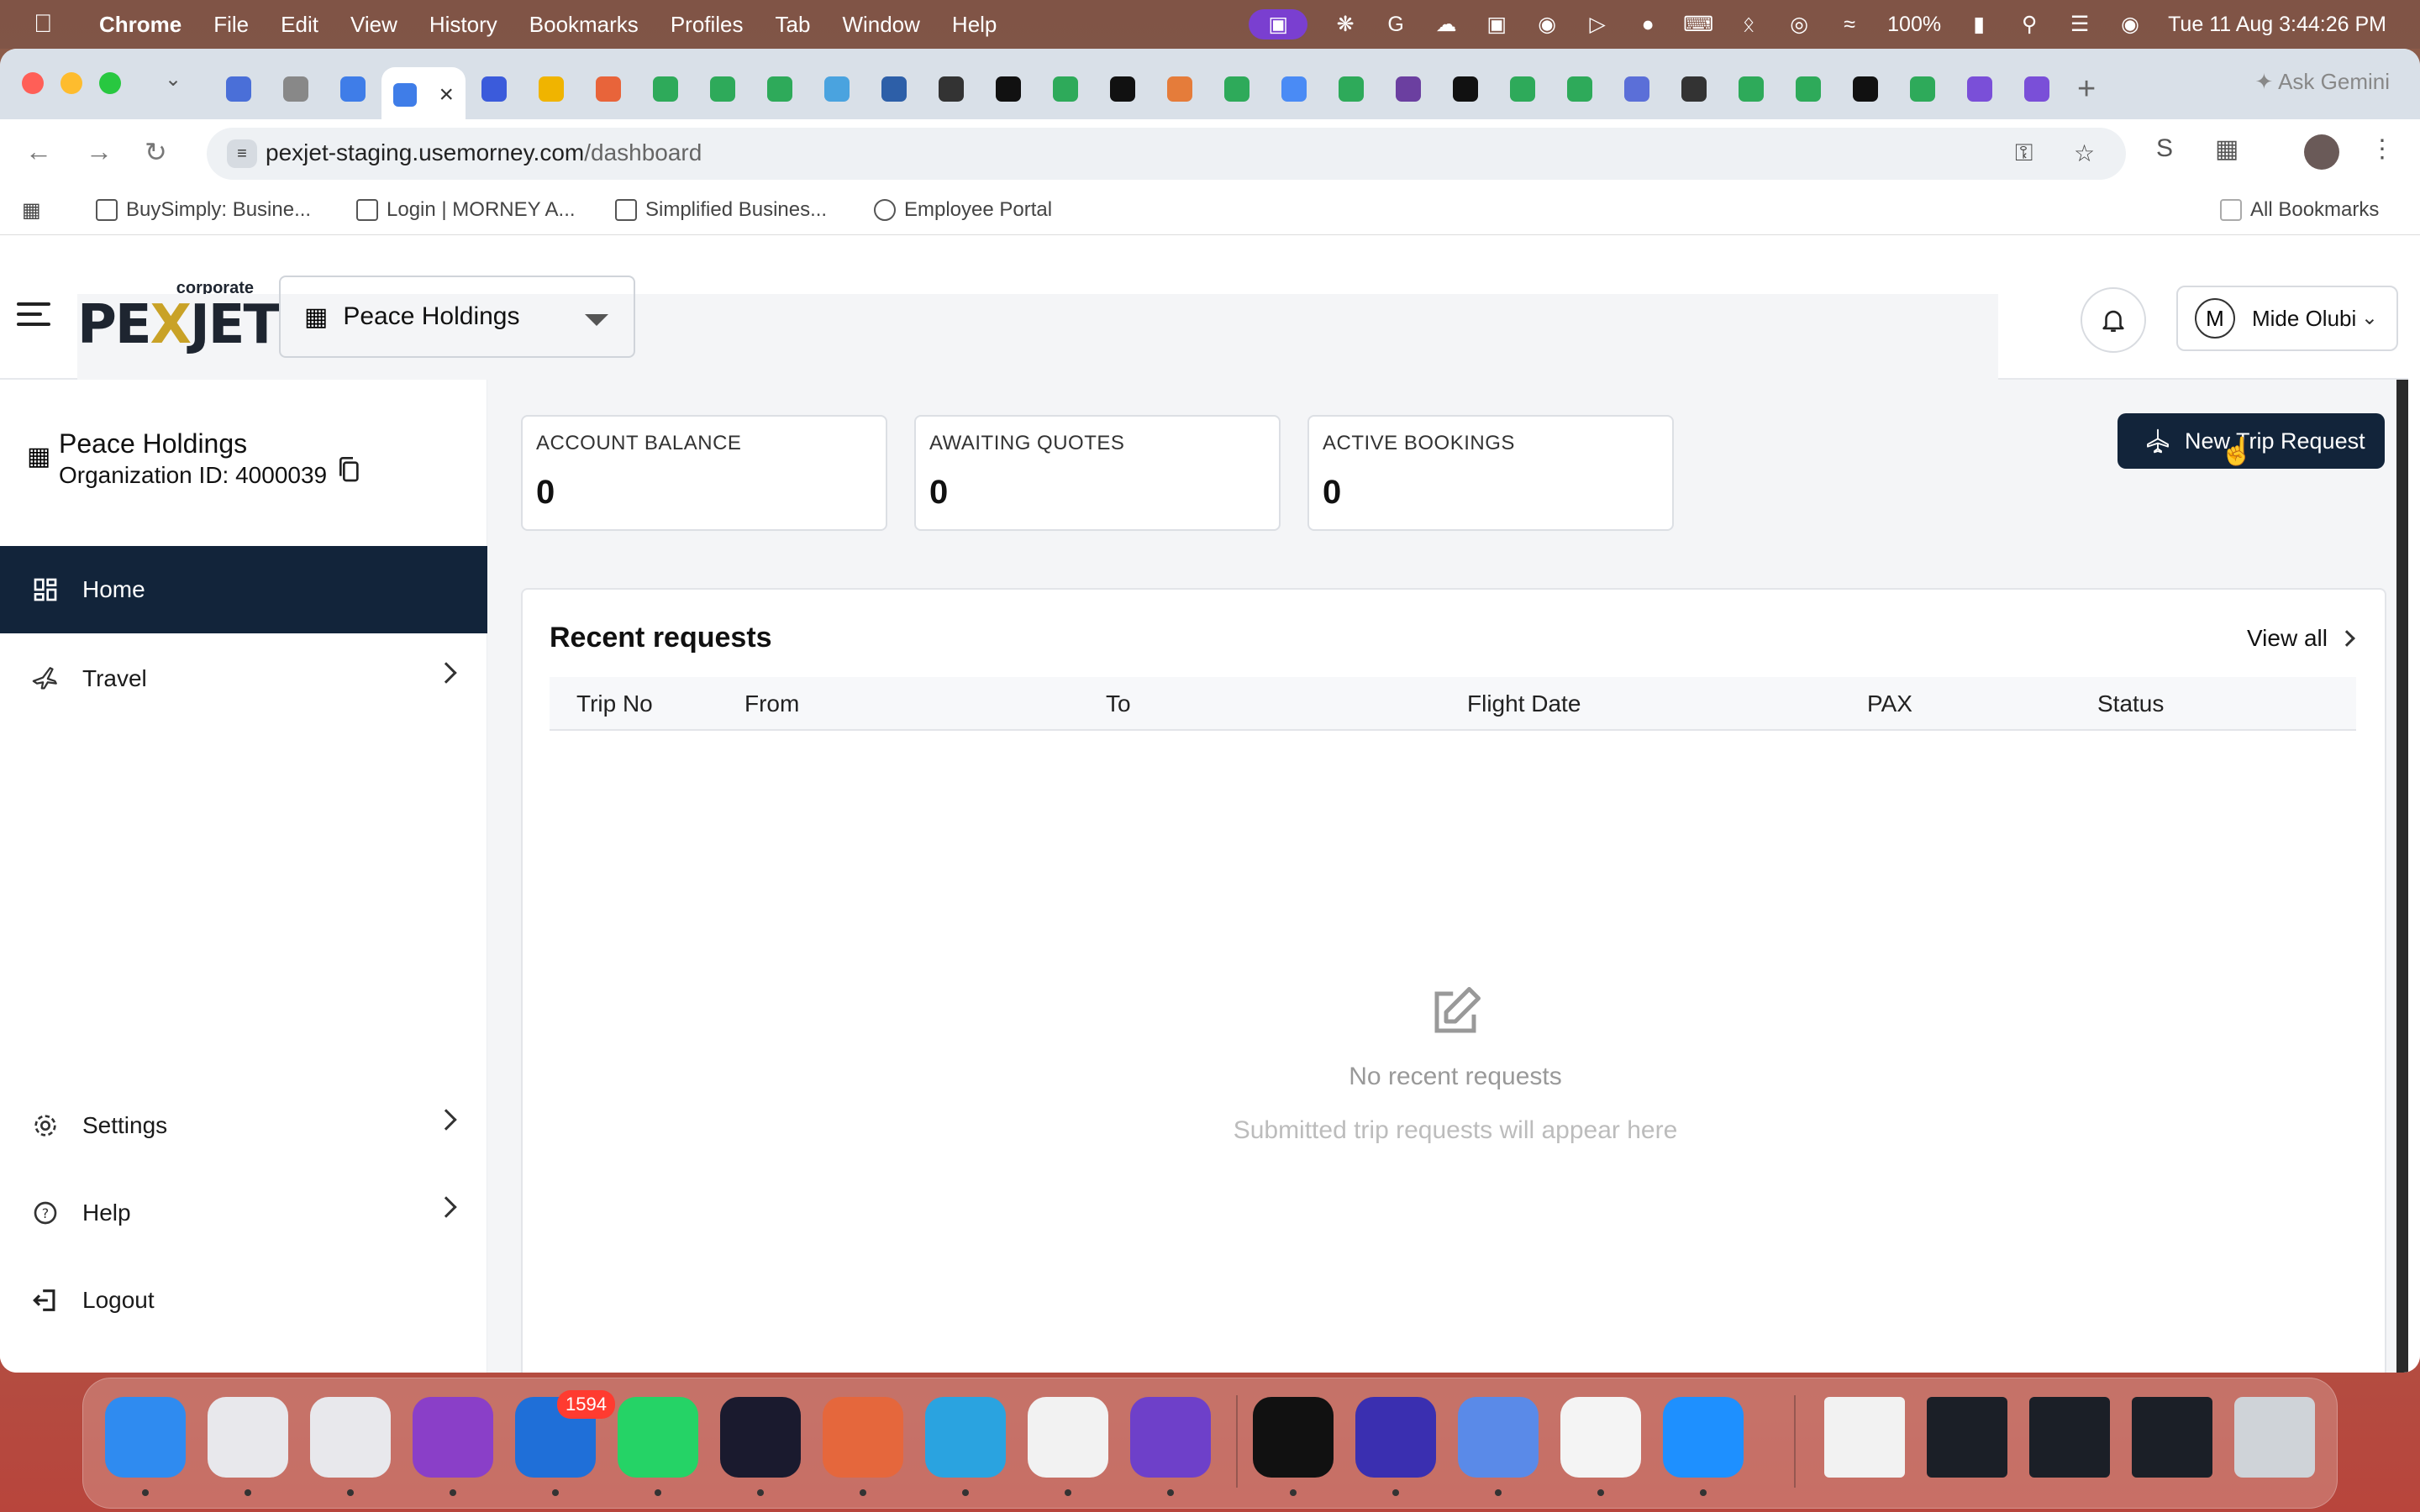 This screenshot has height=1512, width=2420. Describe the element at coordinates (447, 95) in the screenshot. I see `close-tab-icon: ×` at that location.